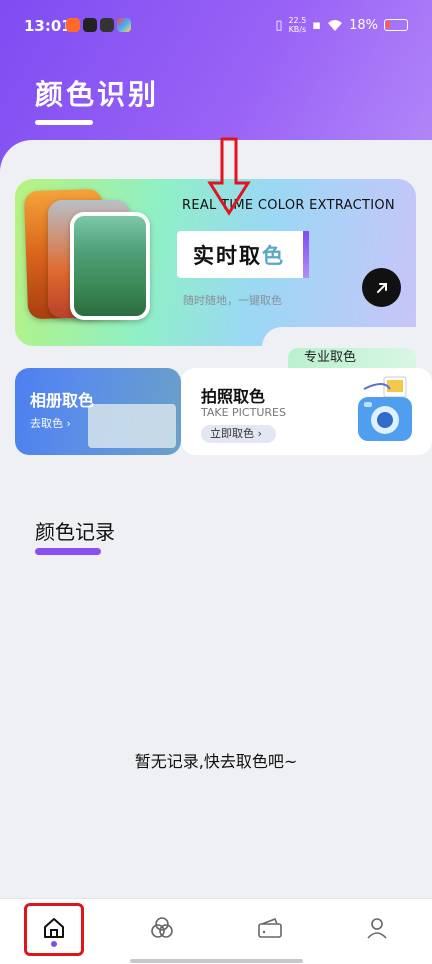 The width and height of the screenshot is (432, 964). What do you see at coordinates (297, 20) in the screenshot?
I see `net-speed-value: 22.5` at bounding box center [297, 20].